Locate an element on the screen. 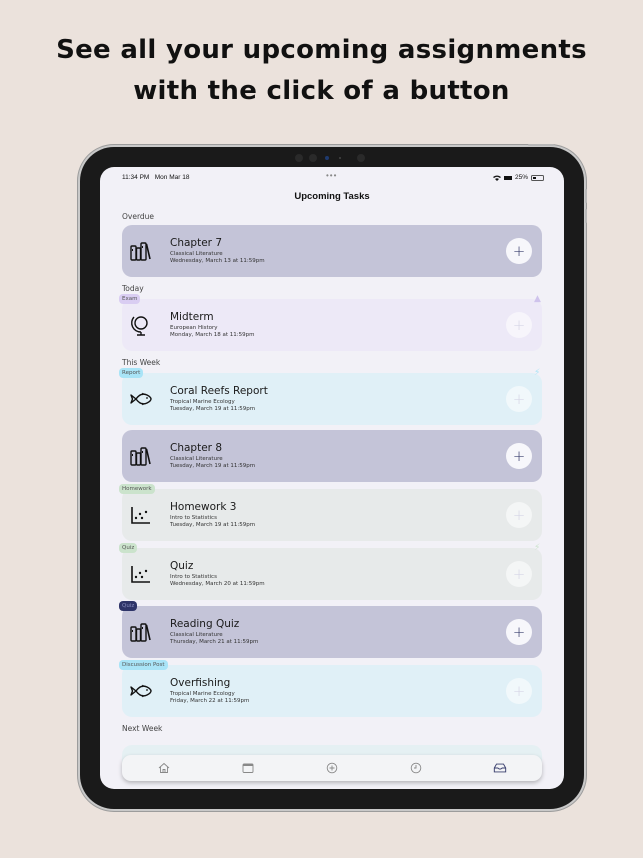 The width and height of the screenshot is (643, 858). tab-home is located at coordinates (164, 768).